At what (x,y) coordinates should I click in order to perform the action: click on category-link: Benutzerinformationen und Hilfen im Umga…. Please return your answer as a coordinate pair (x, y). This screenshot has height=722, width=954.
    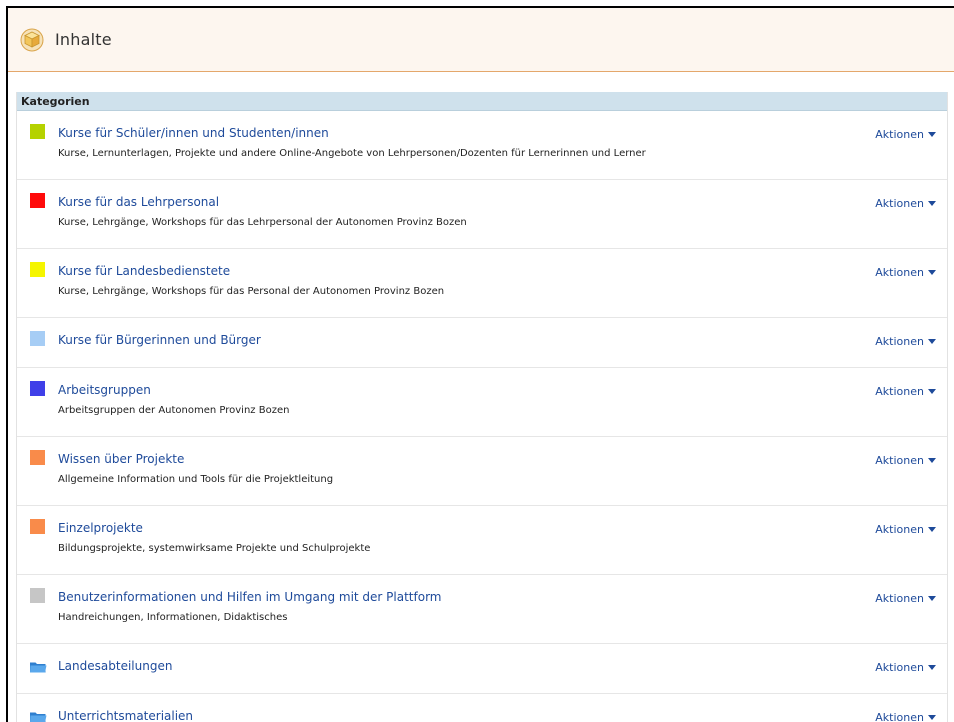
    Looking at the image, I should click on (250, 597).